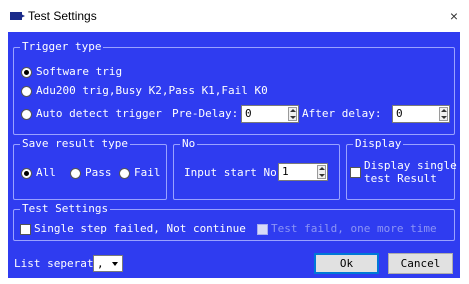 This screenshot has height=284, width=469. What do you see at coordinates (421, 114) in the screenshot?
I see `after-delay-stepper: 0` at bounding box center [421, 114].